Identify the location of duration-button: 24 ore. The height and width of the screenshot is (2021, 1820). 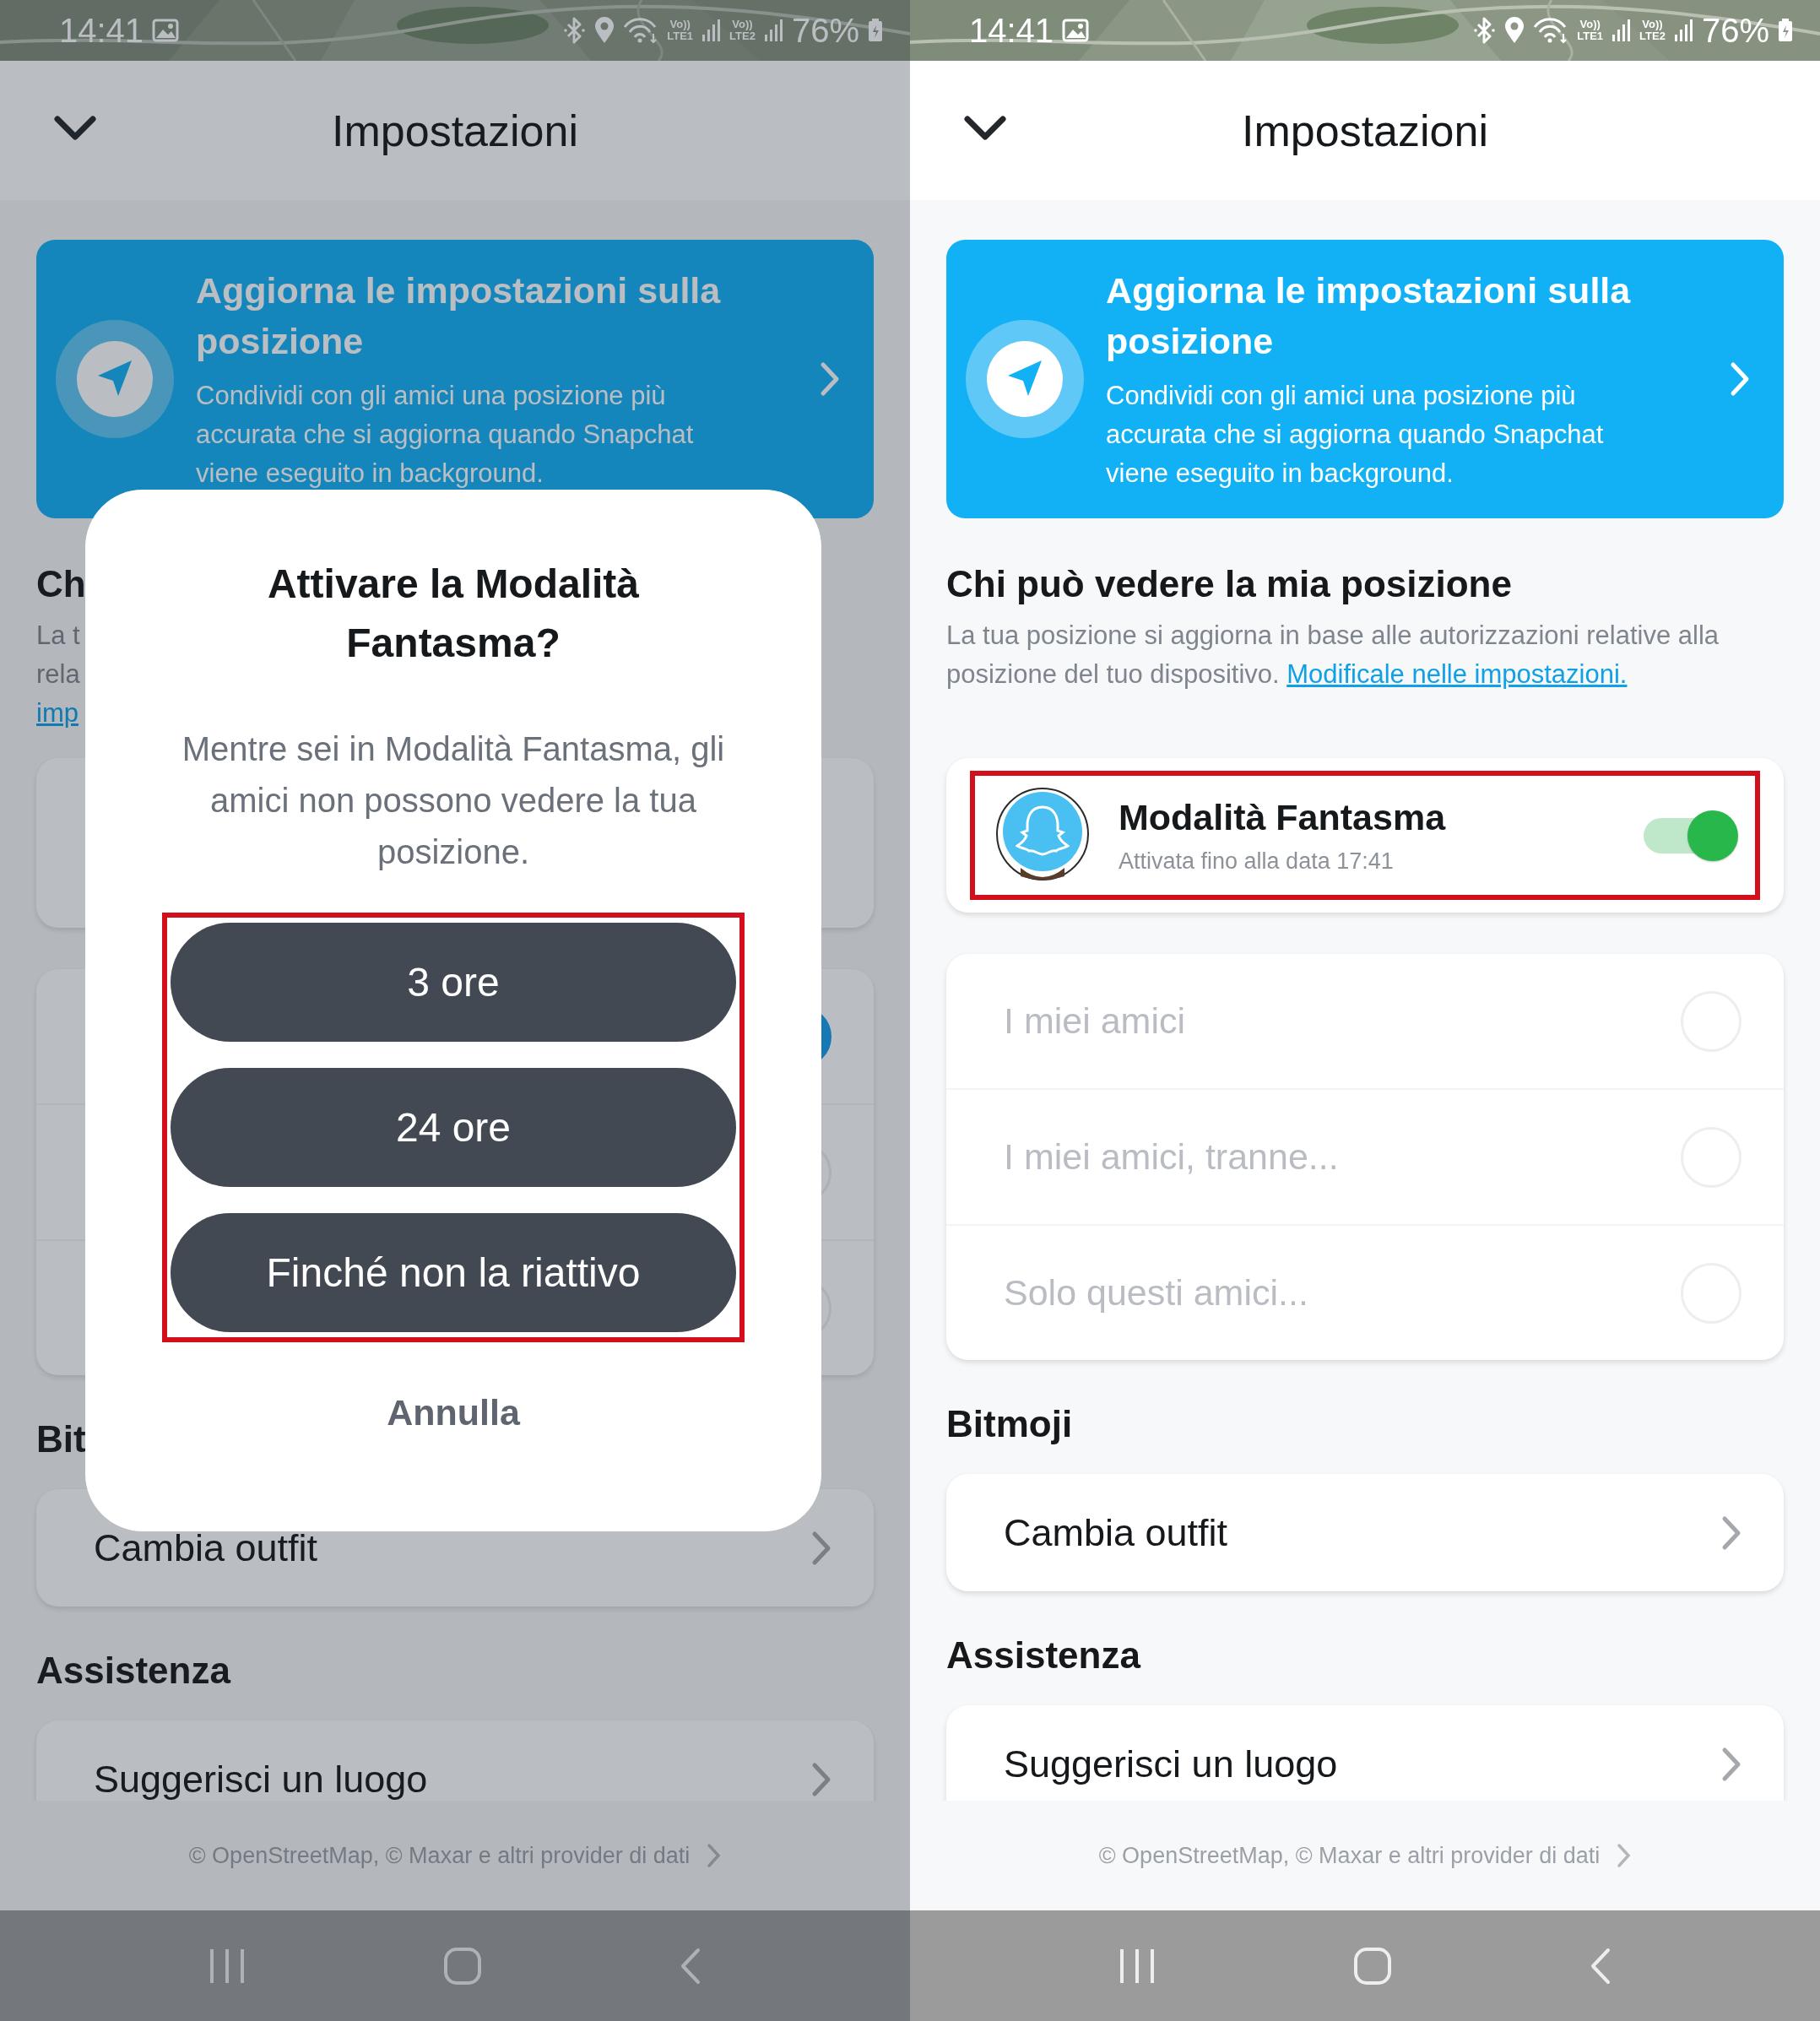
(453, 1127).